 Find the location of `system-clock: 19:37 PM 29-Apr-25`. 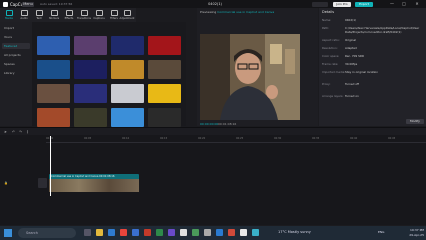

system-clock: 19:37 PM 29-Apr-25 is located at coordinates (410, 232).